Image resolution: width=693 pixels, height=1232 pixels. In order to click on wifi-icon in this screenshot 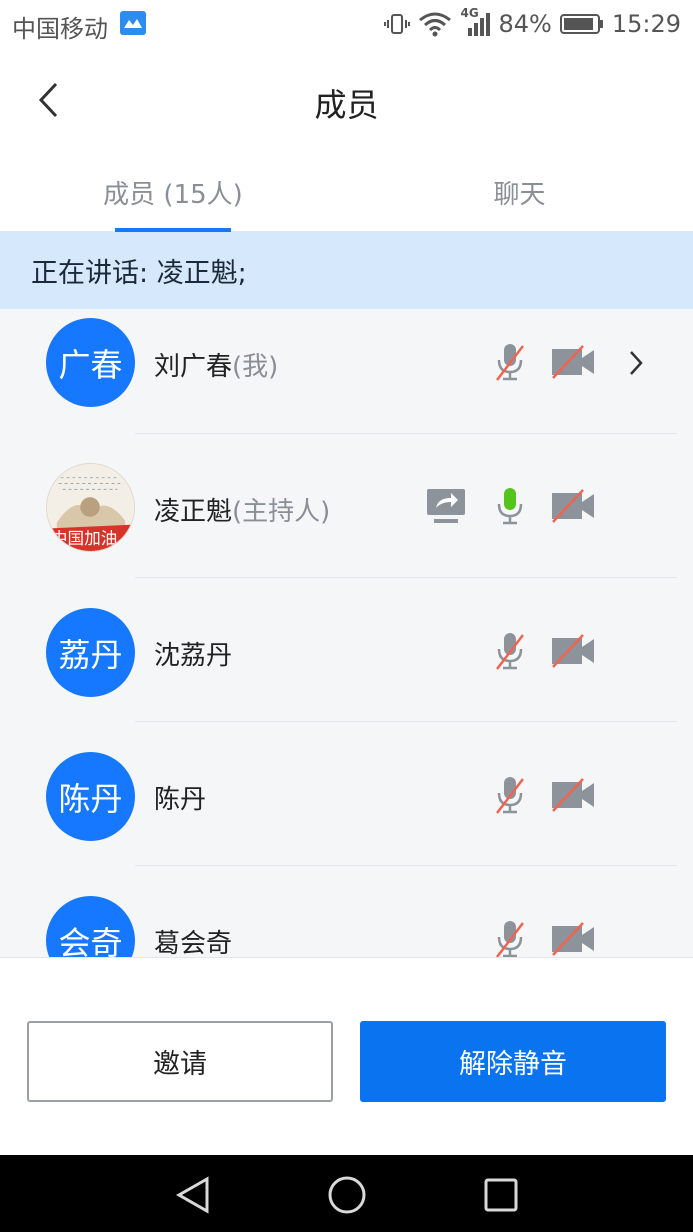, I will do `click(435, 24)`.